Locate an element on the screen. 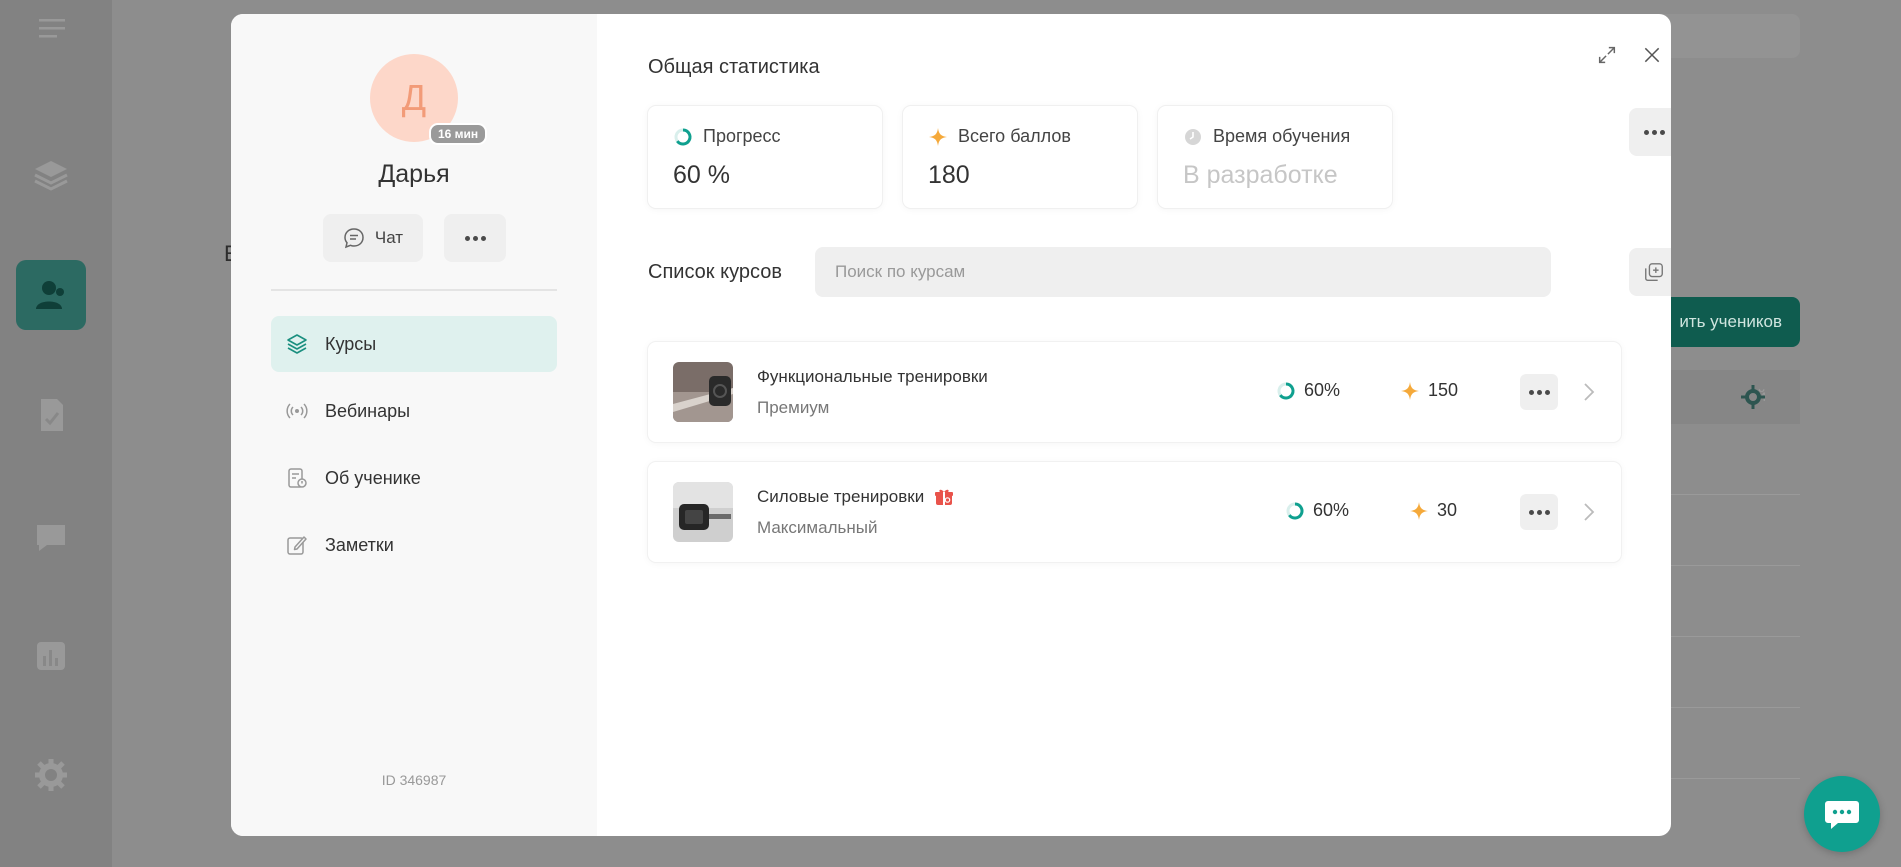 This screenshot has width=1901, height=867. broadcast-icon is located at coordinates (297, 411).